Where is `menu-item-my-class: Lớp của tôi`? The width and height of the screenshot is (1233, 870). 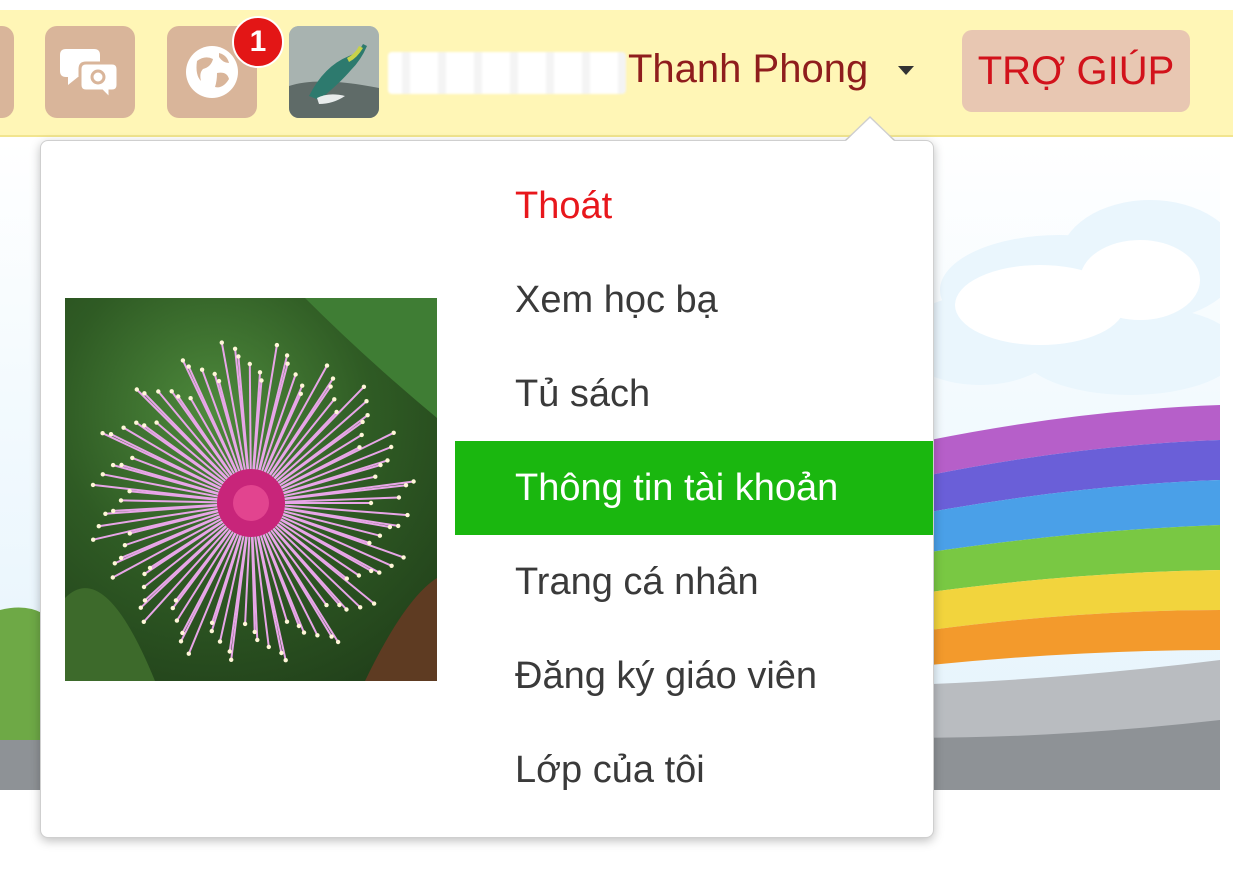 menu-item-my-class: Lớp của tôi is located at coordinates (694, 770).